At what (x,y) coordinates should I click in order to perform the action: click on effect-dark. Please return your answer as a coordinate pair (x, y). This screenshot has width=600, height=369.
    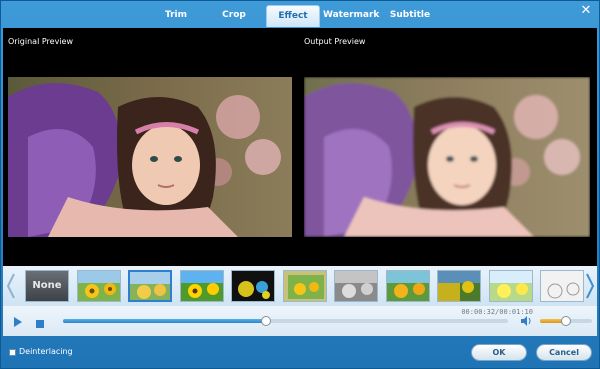
    Looking at the image, I should click on (253, 286).